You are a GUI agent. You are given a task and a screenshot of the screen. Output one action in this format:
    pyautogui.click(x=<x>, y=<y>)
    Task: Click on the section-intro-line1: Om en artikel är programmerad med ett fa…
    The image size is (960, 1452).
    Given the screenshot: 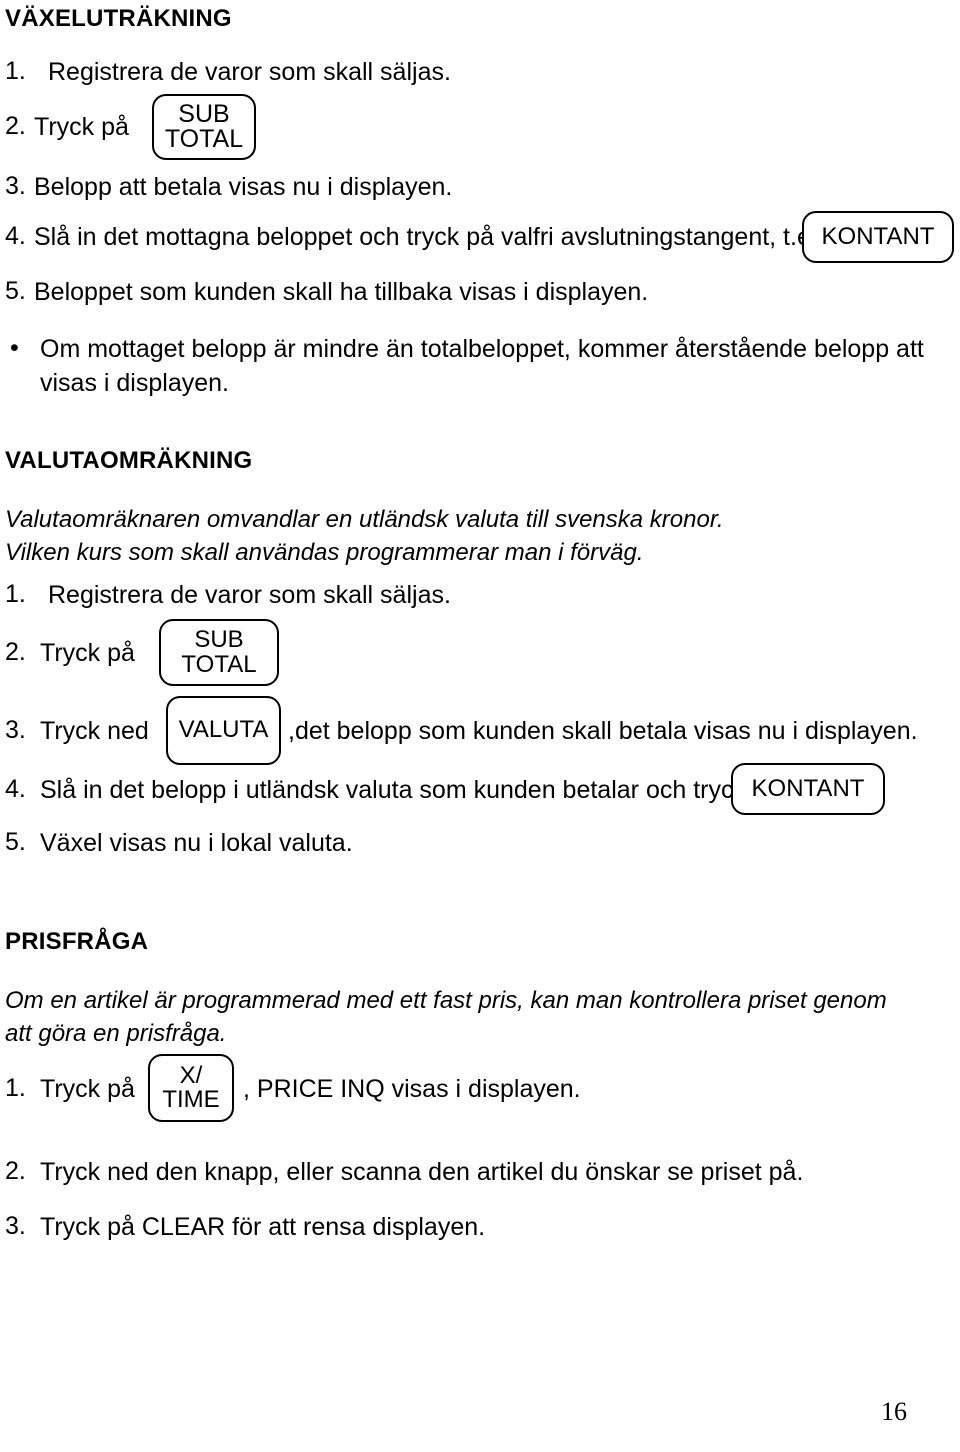 What is the action you would take?
    pyautogui.click(x=446, y=1000)
    